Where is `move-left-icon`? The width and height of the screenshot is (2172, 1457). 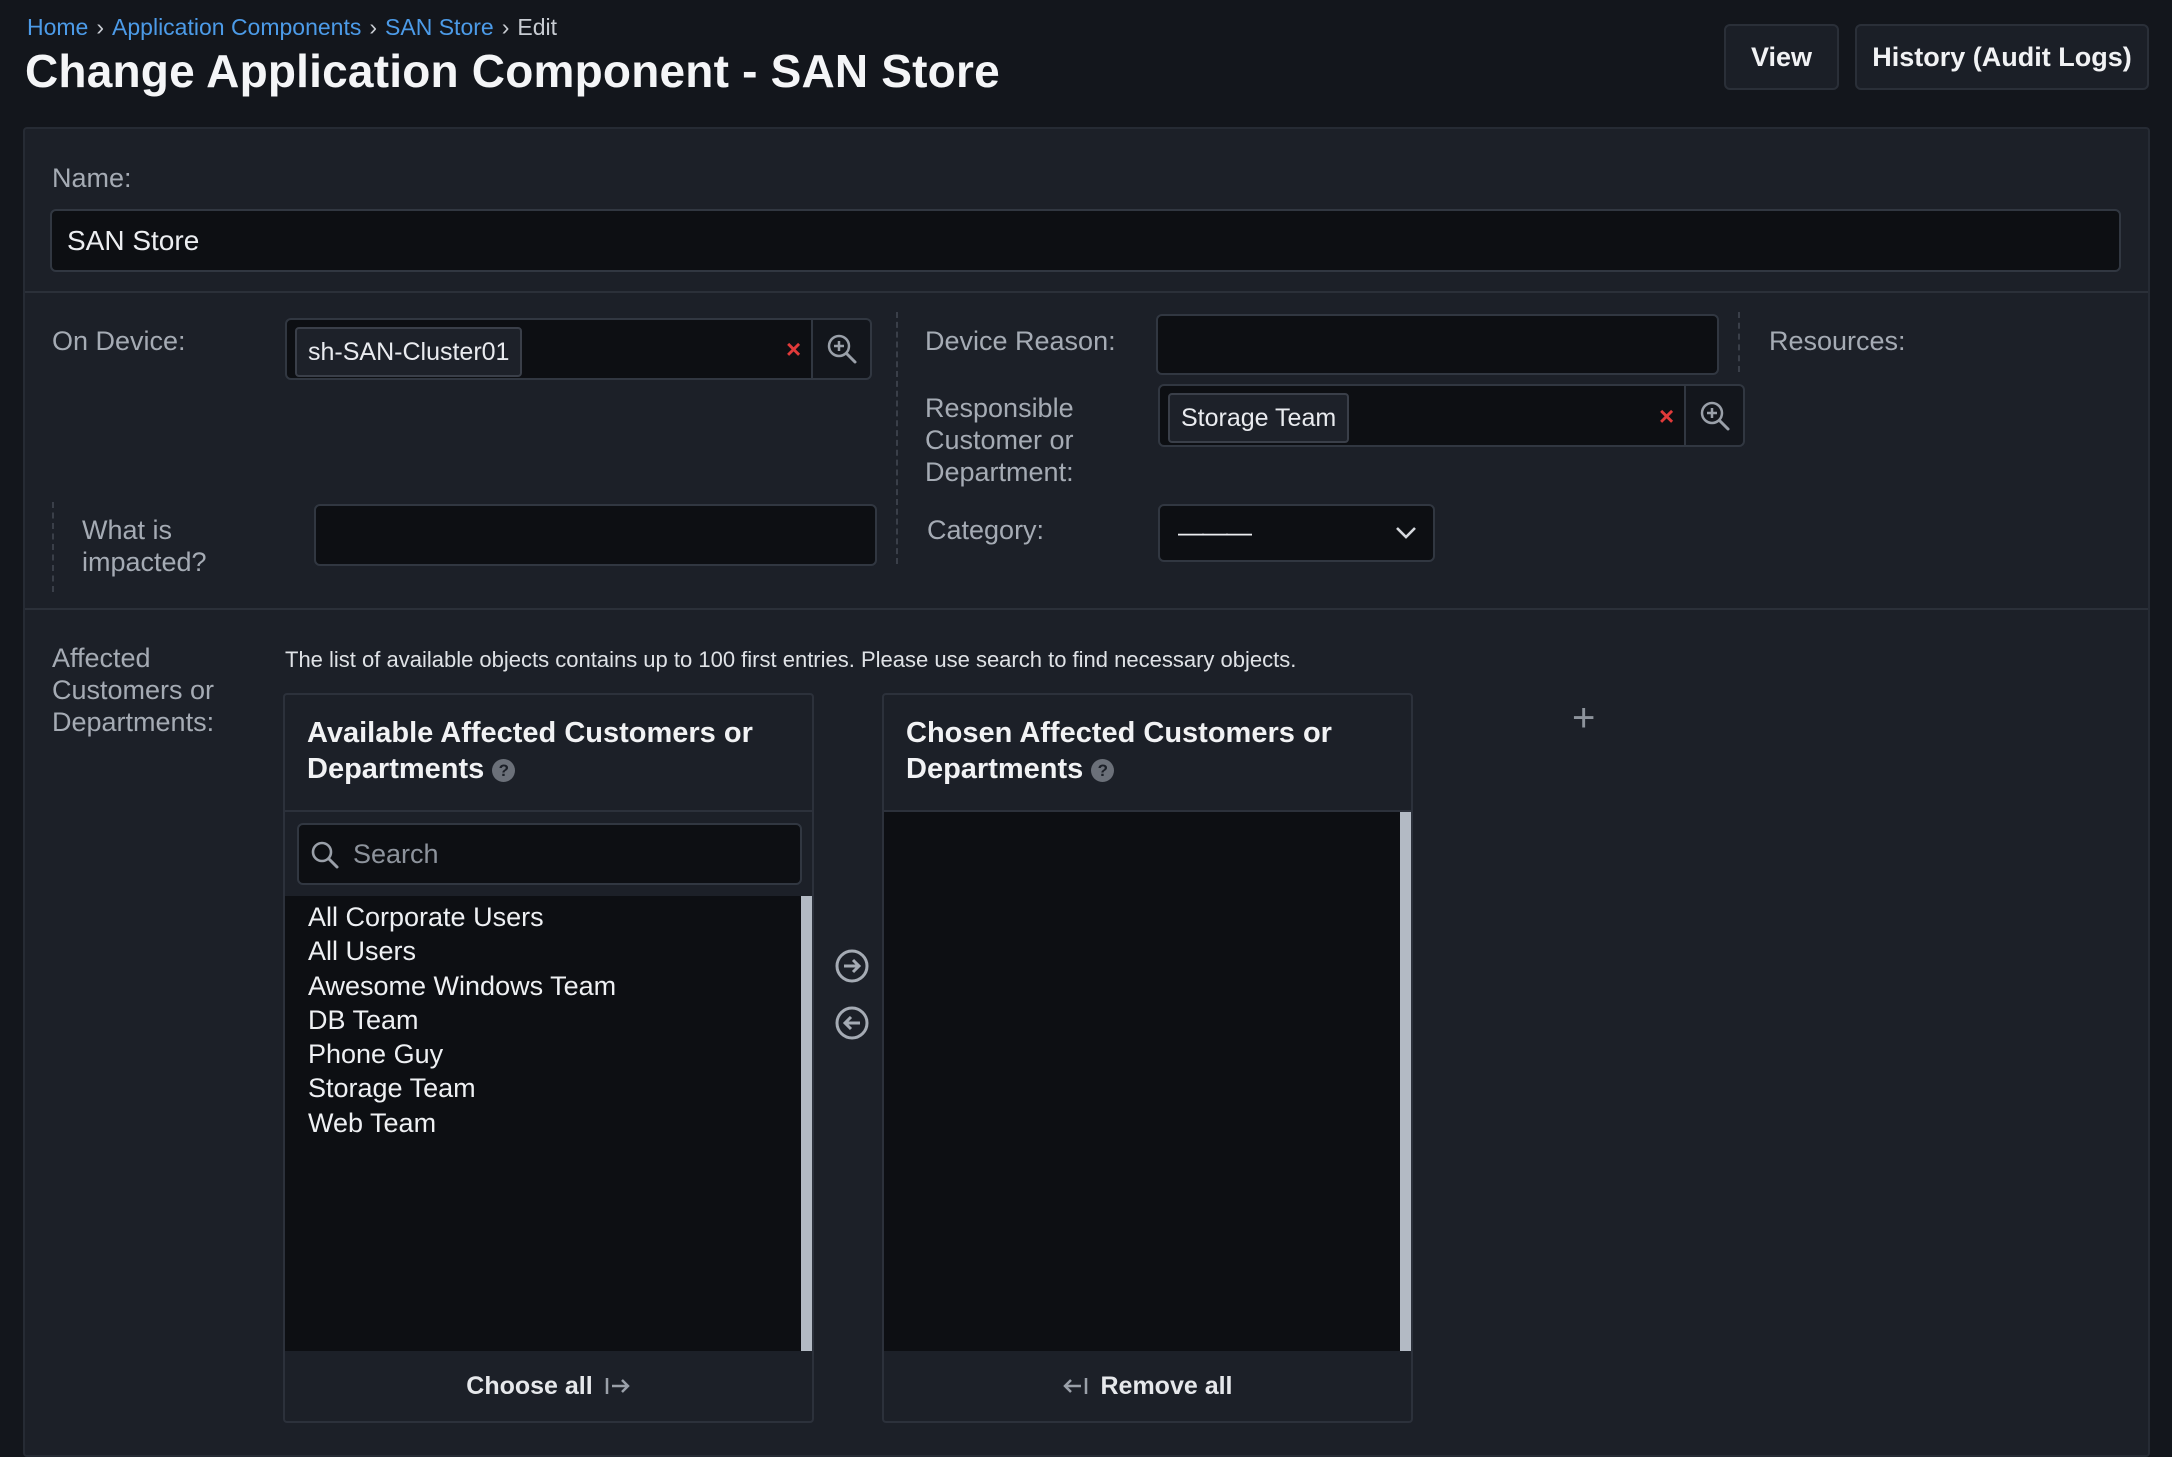 move-left-icon is located at coordinates (852, 1023).